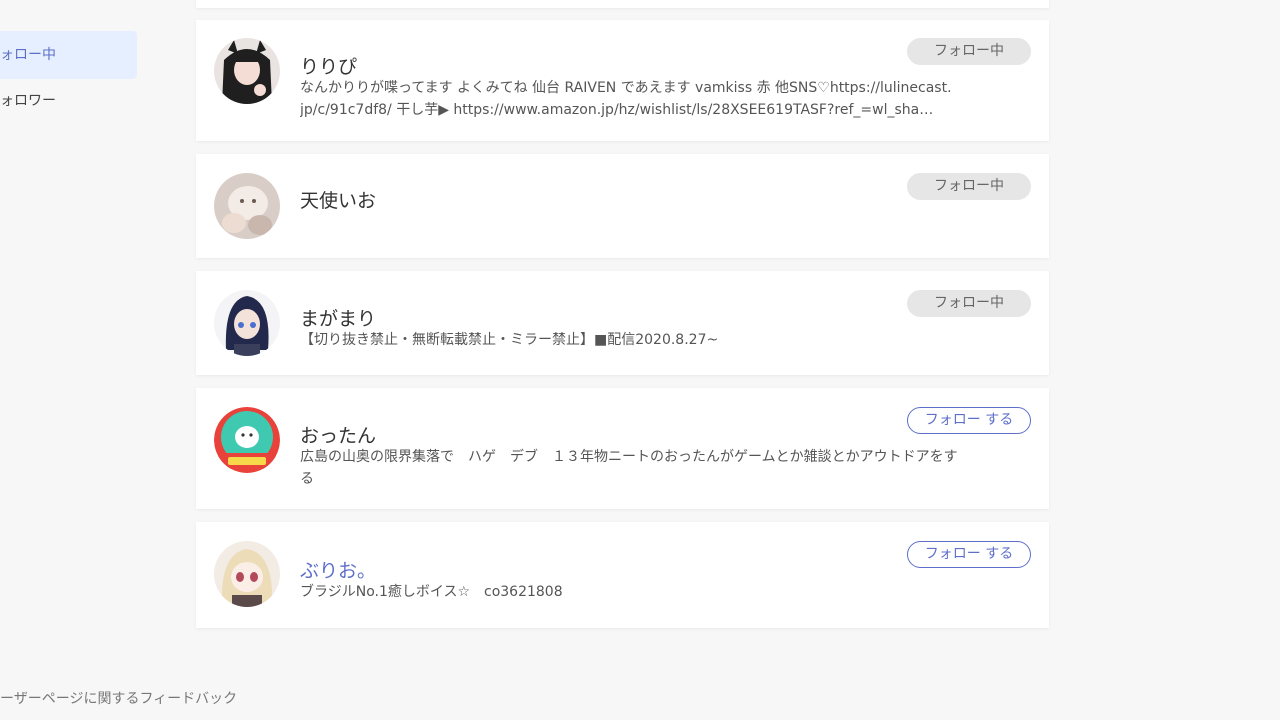  I want to click on user-card: 天使いお フォロー中, so click(622, 206).